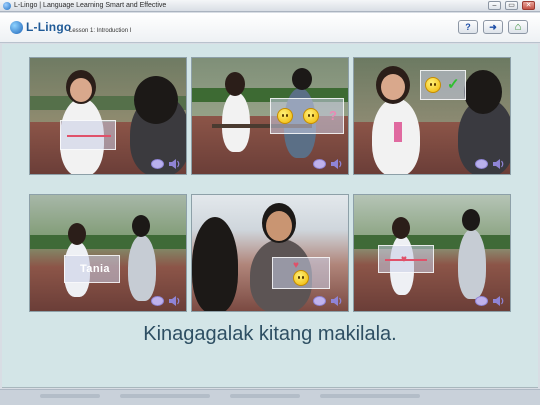 The image size is (540, 405). I want to click on help-icon: ?, so click(468, 26).